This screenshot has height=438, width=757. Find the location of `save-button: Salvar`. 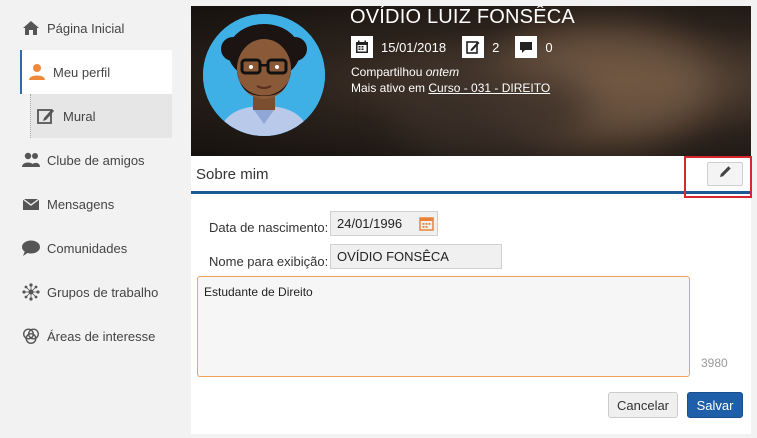

save-button: Salvar is located at coordinates (715, 405).